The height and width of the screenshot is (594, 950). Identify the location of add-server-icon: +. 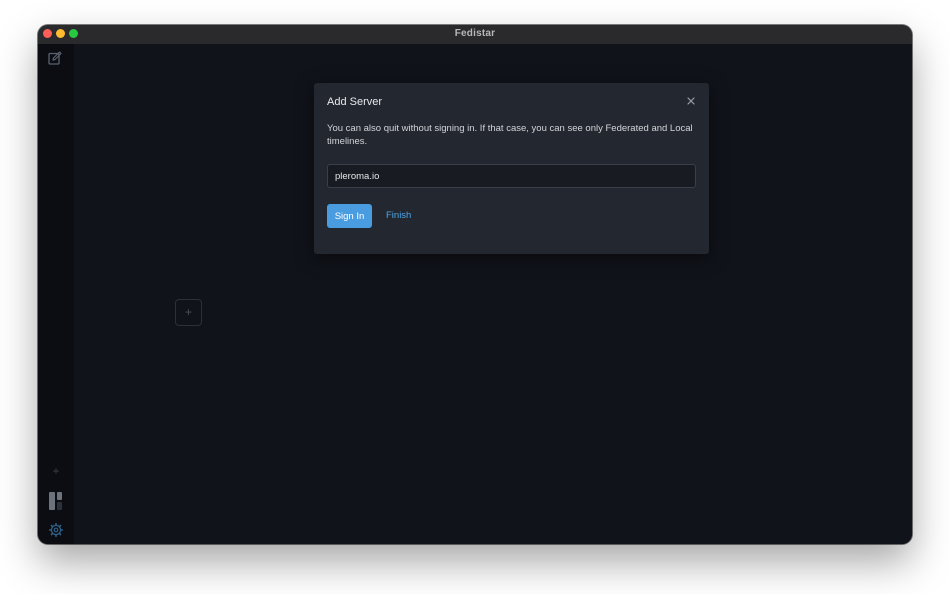
(56, 471).